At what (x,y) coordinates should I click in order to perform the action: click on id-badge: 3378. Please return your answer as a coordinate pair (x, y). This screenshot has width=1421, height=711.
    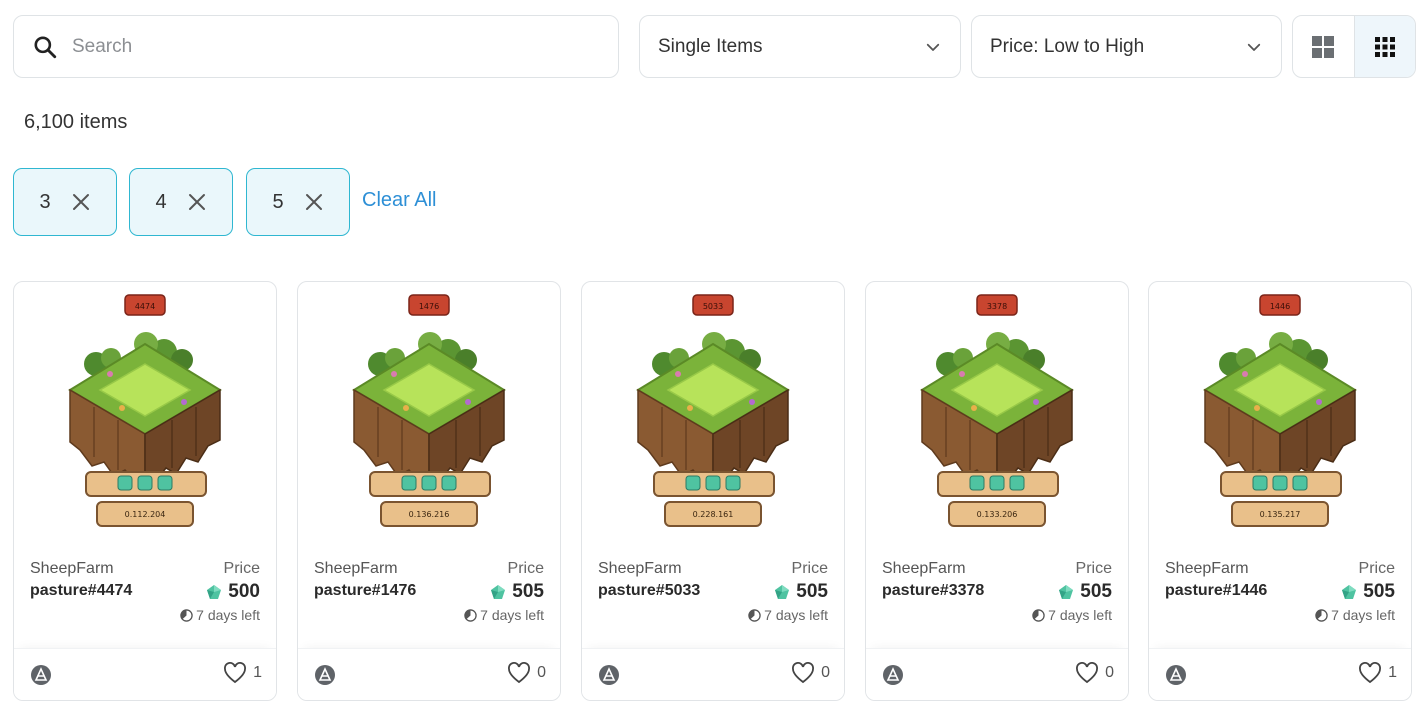
    Looking at the image, I should click on (997, 305).